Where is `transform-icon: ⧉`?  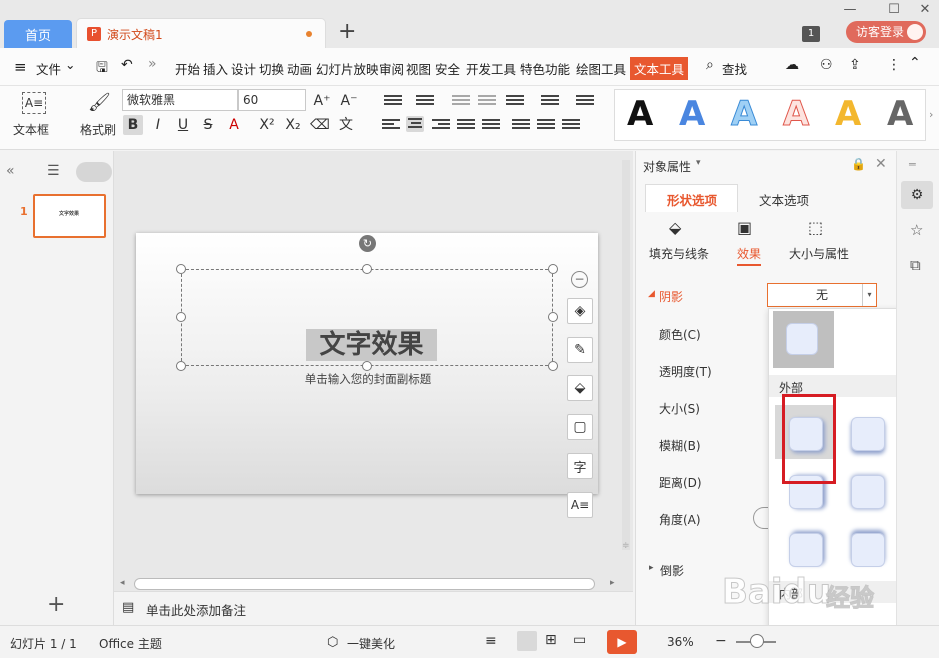 transform-icon: ⧉ is located at coordinates (915, 265).